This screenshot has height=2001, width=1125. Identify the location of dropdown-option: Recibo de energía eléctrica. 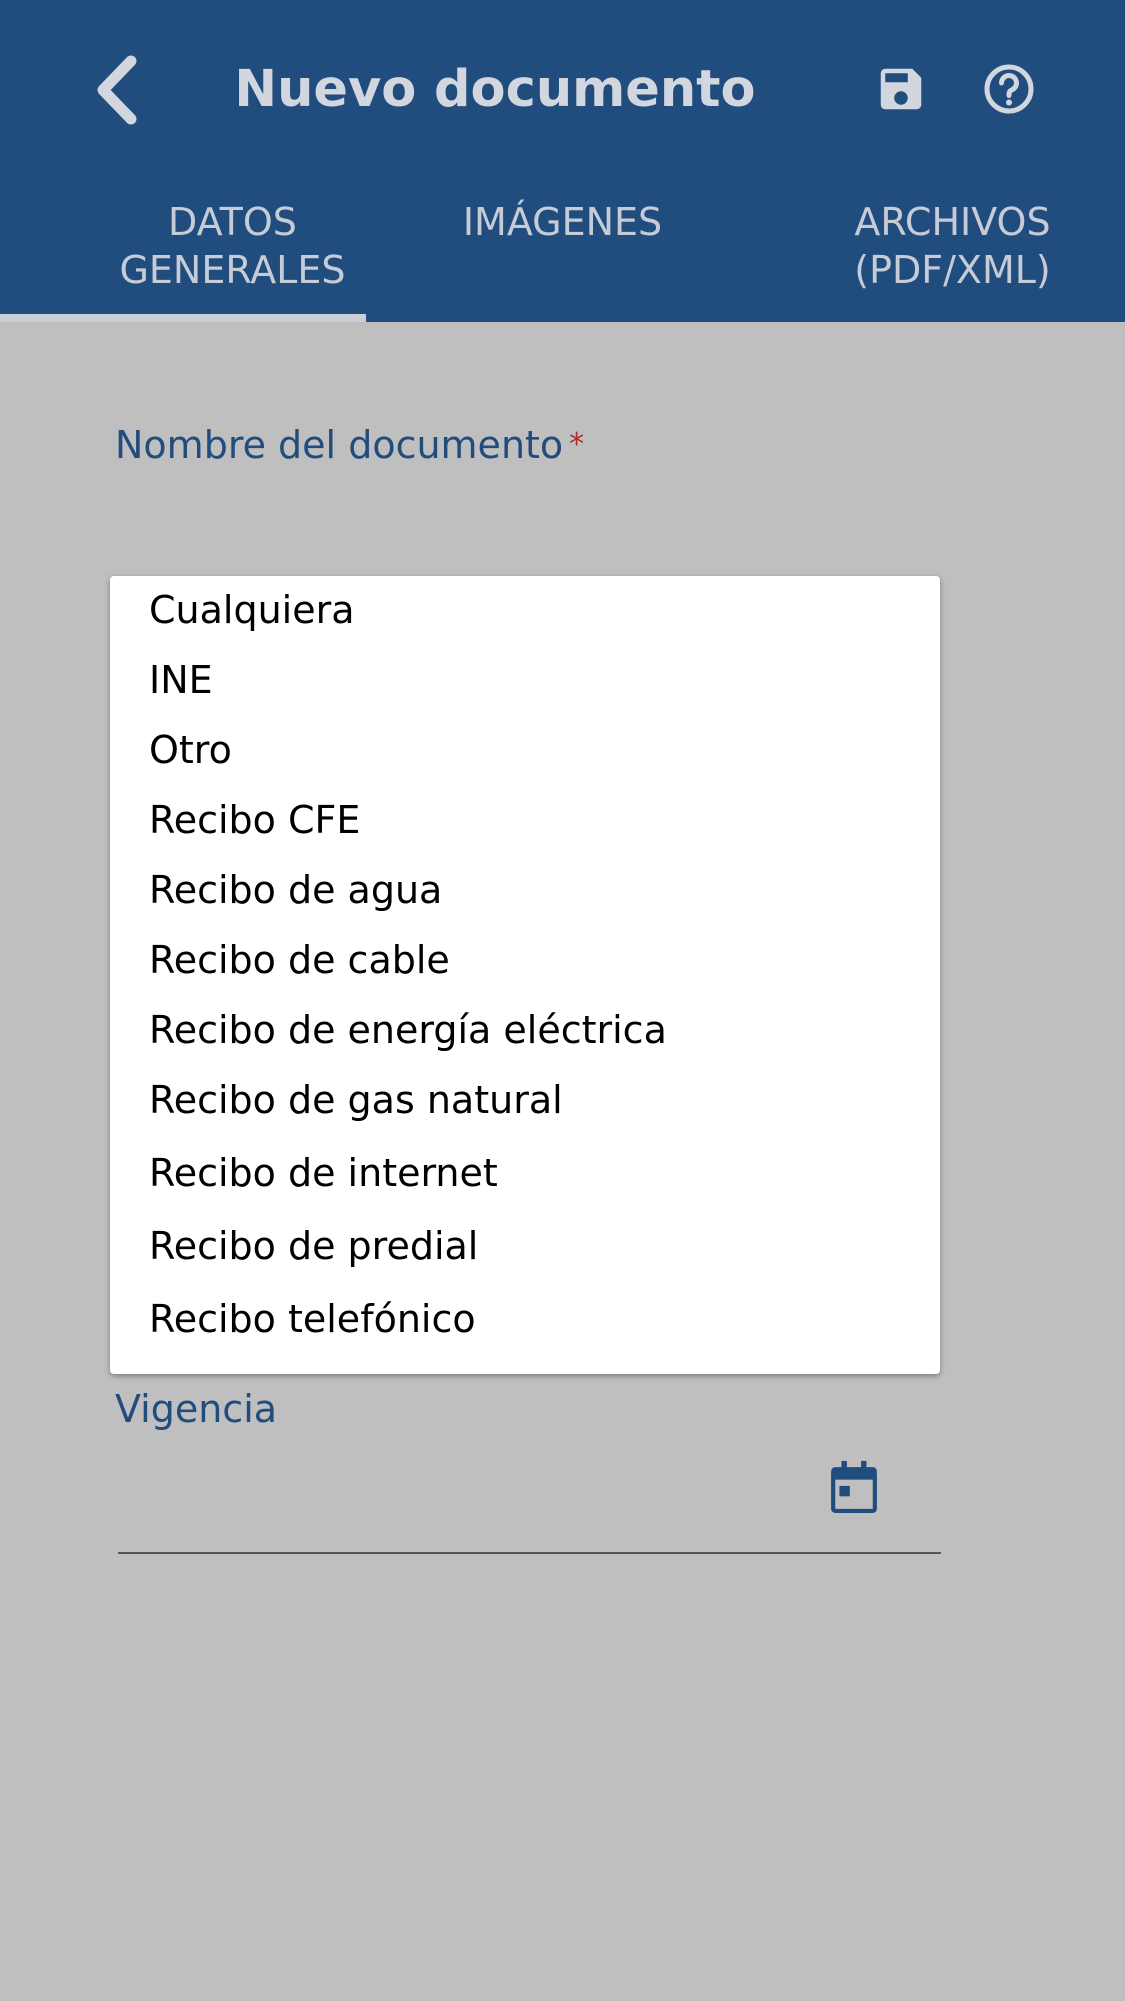
(529, 1030).